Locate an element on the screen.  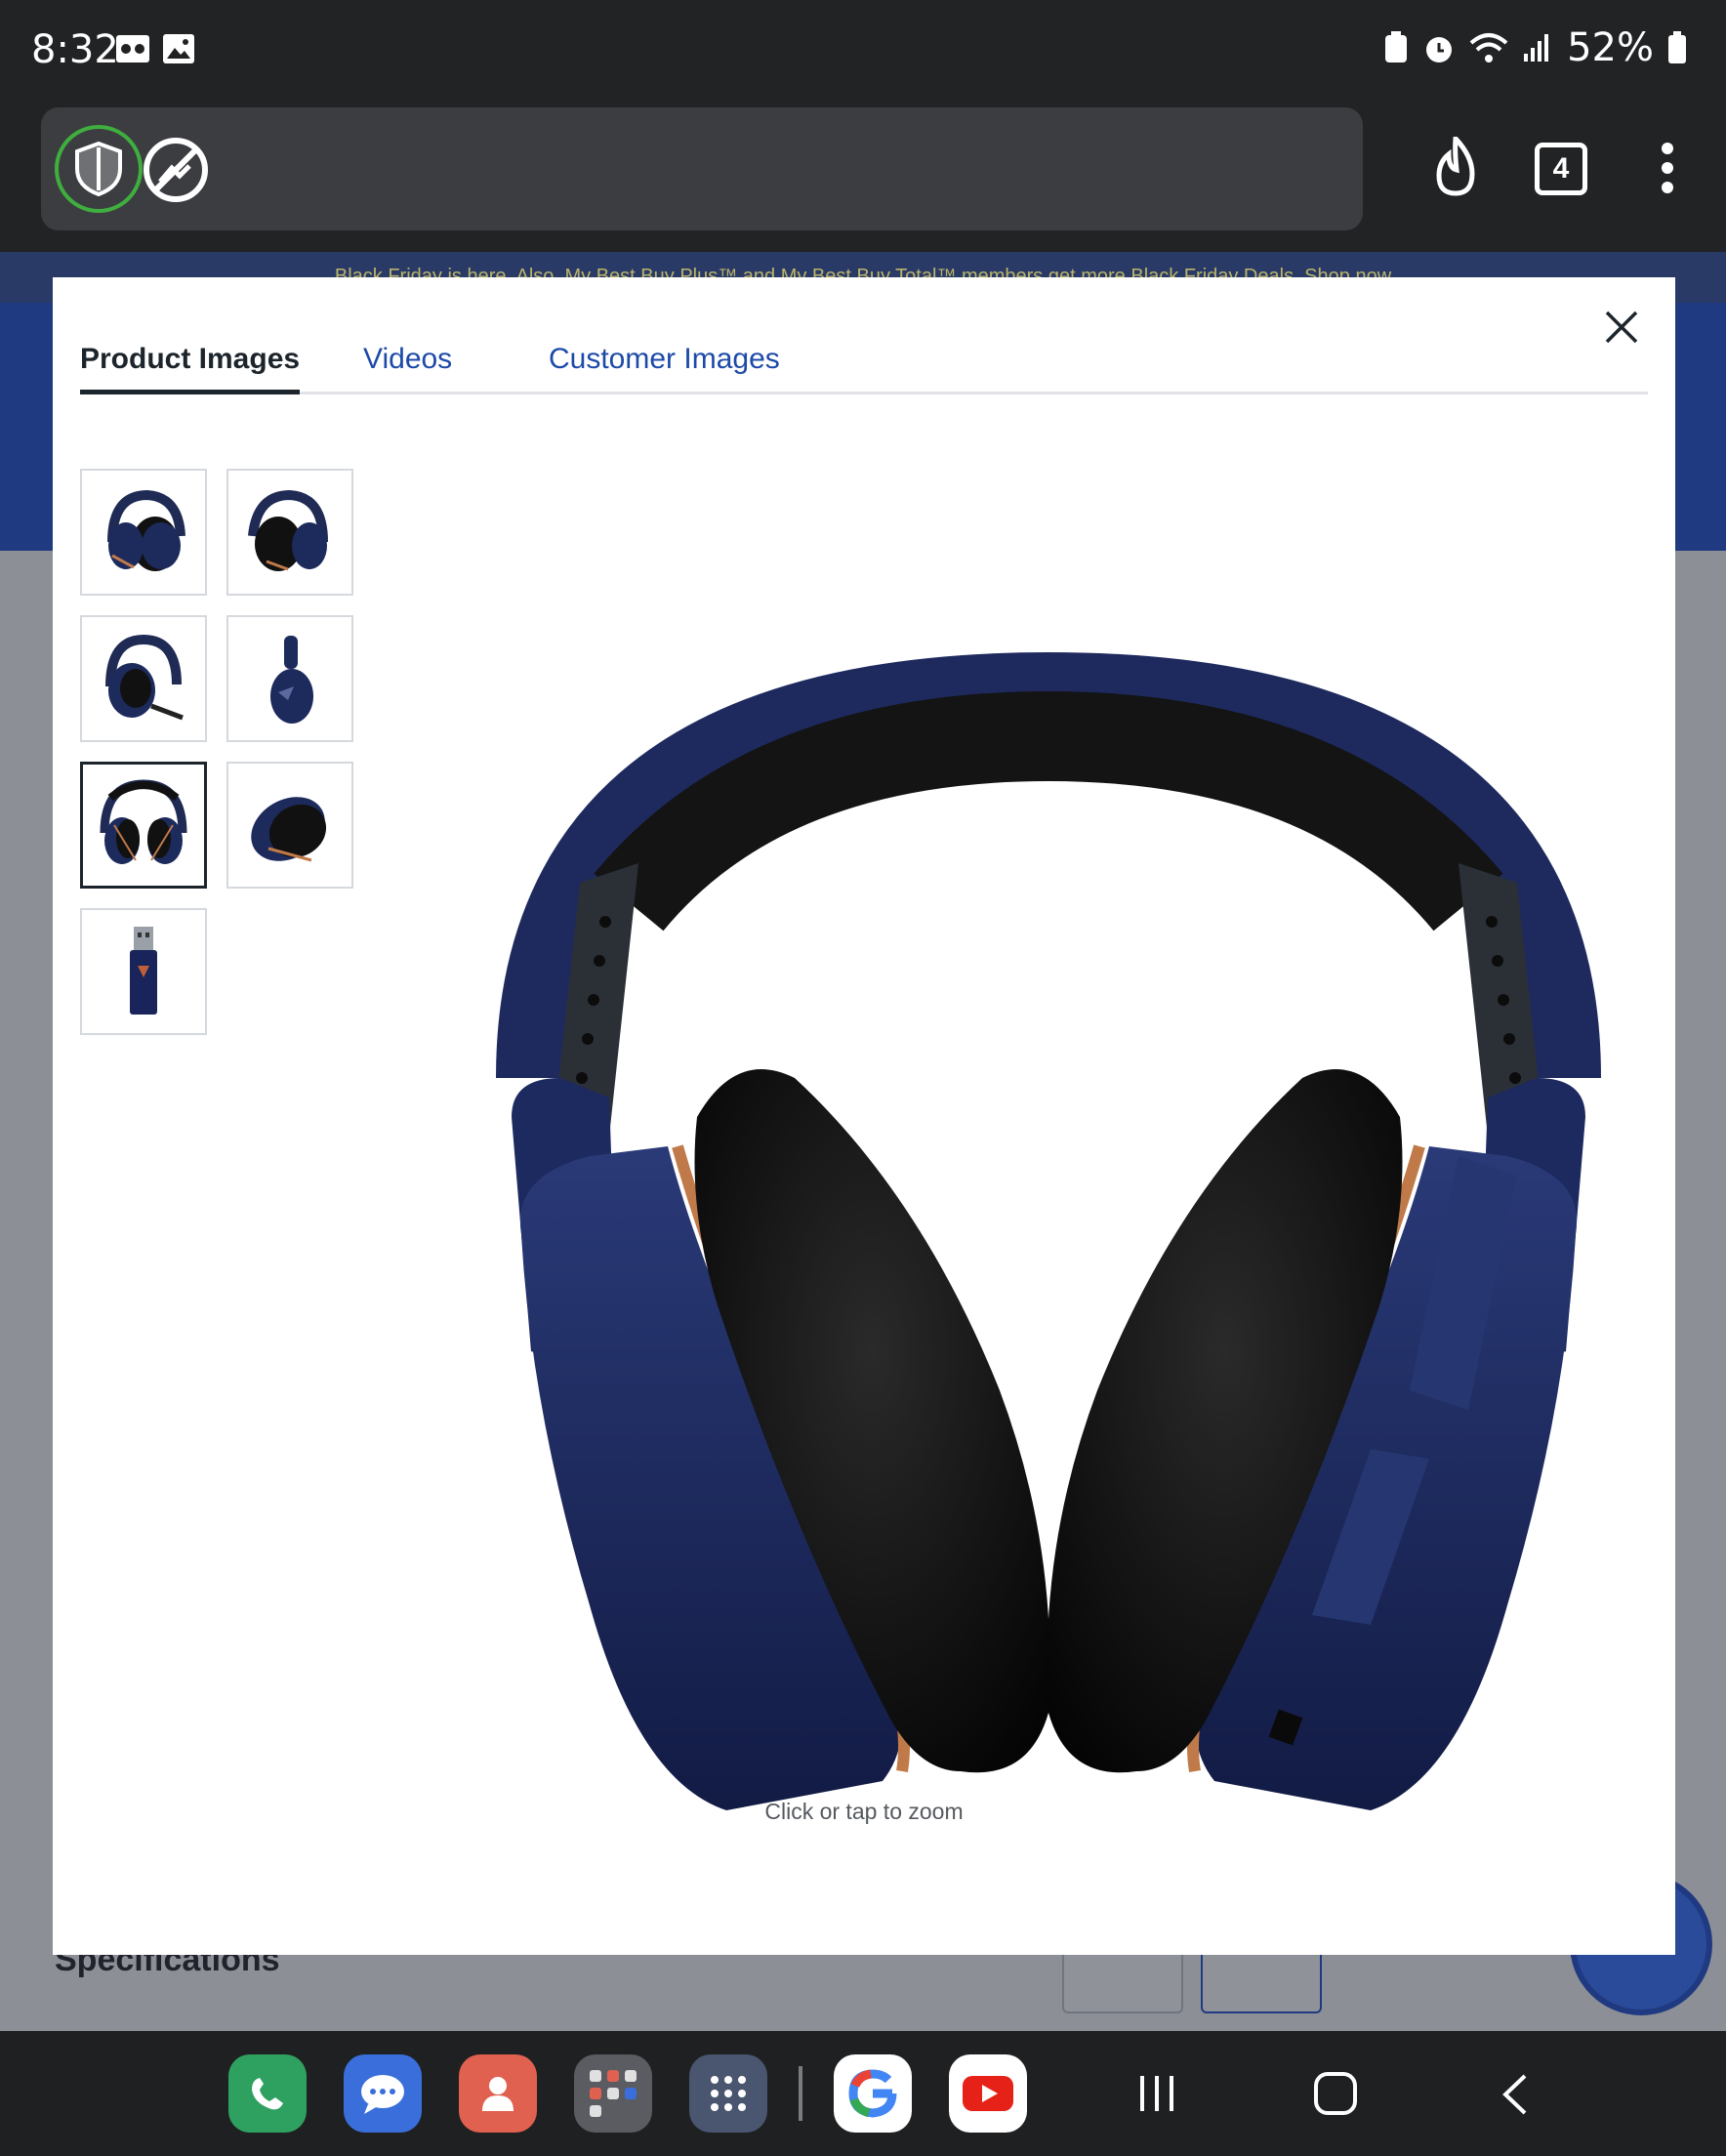
earcup-thumbnail-icon is located at coordinates (289, 830).